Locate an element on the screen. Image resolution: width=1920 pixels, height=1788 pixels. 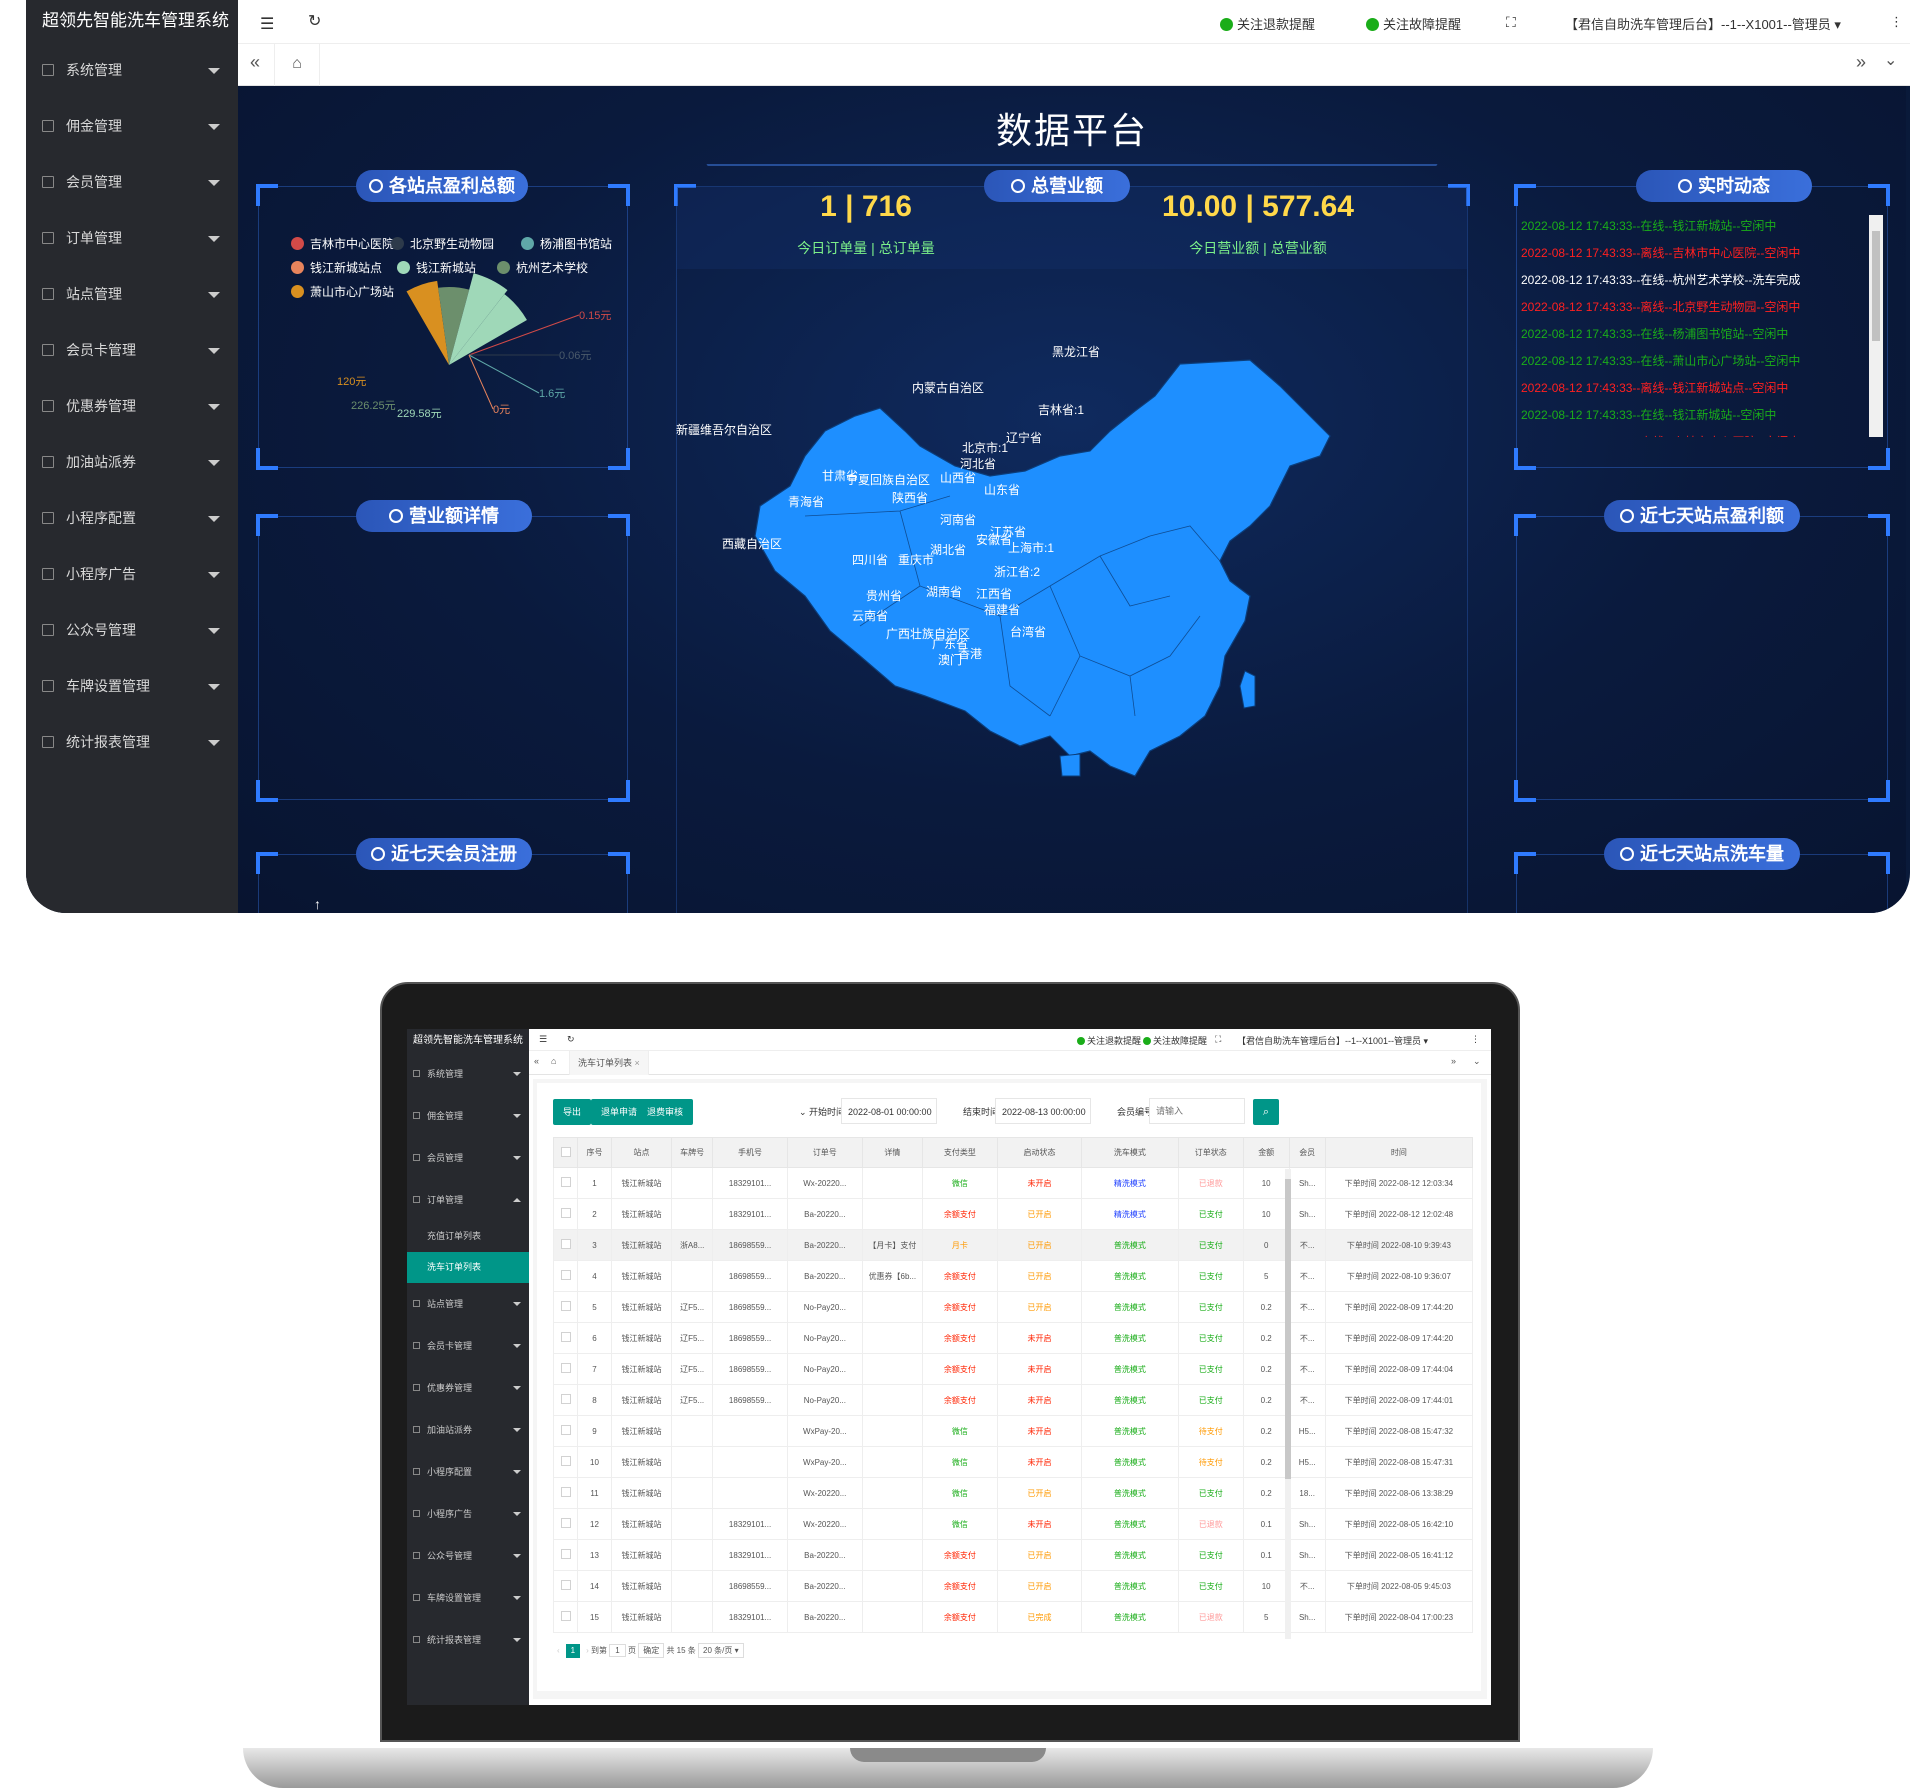
china-mainland-shape is located at coordinates (1042, 568).